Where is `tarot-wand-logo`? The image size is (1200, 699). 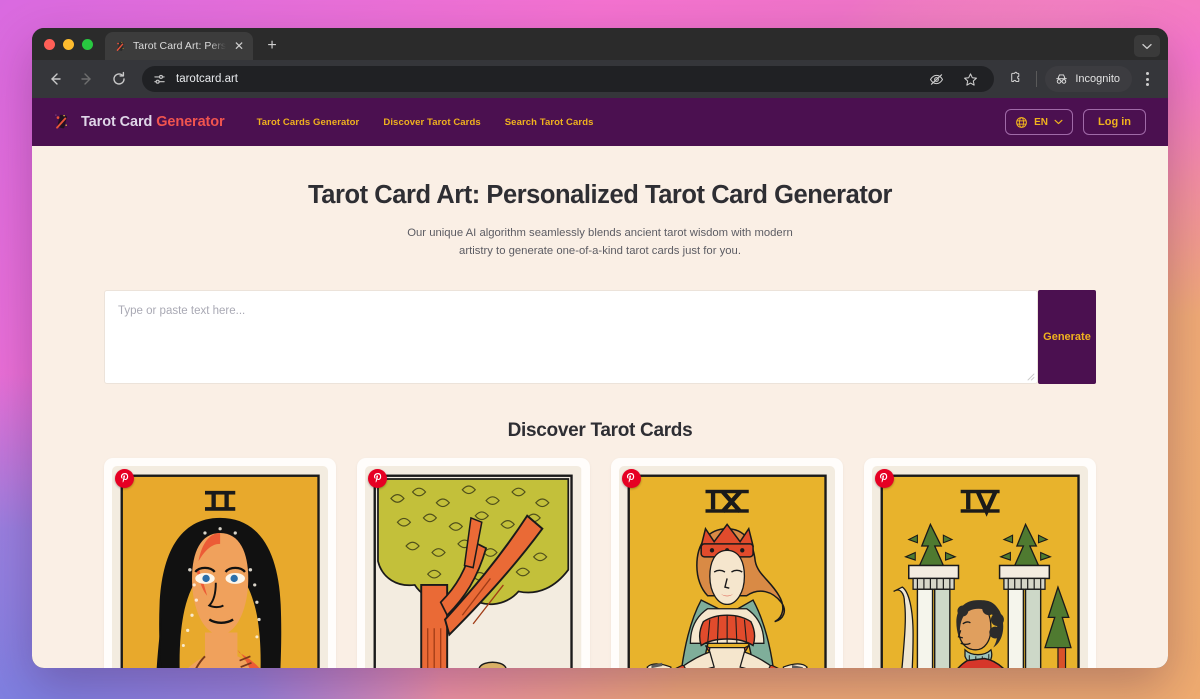
tarot-wand-logo is located at coordinates (61, 121).